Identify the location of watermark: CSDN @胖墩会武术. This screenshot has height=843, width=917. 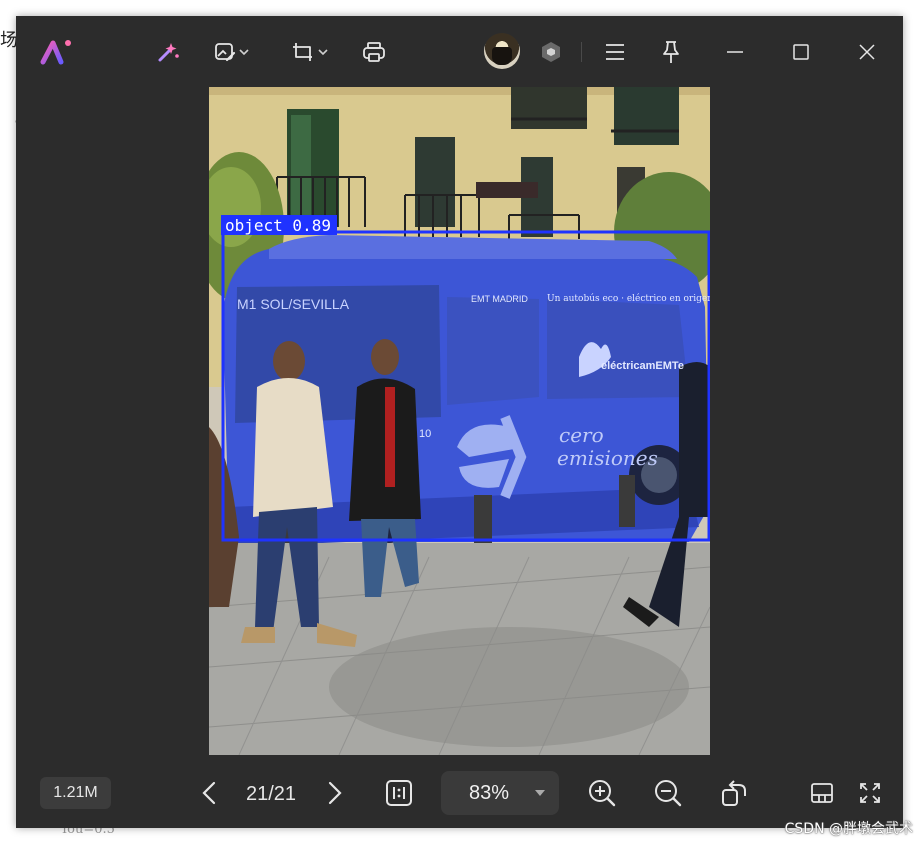
(848, 829).